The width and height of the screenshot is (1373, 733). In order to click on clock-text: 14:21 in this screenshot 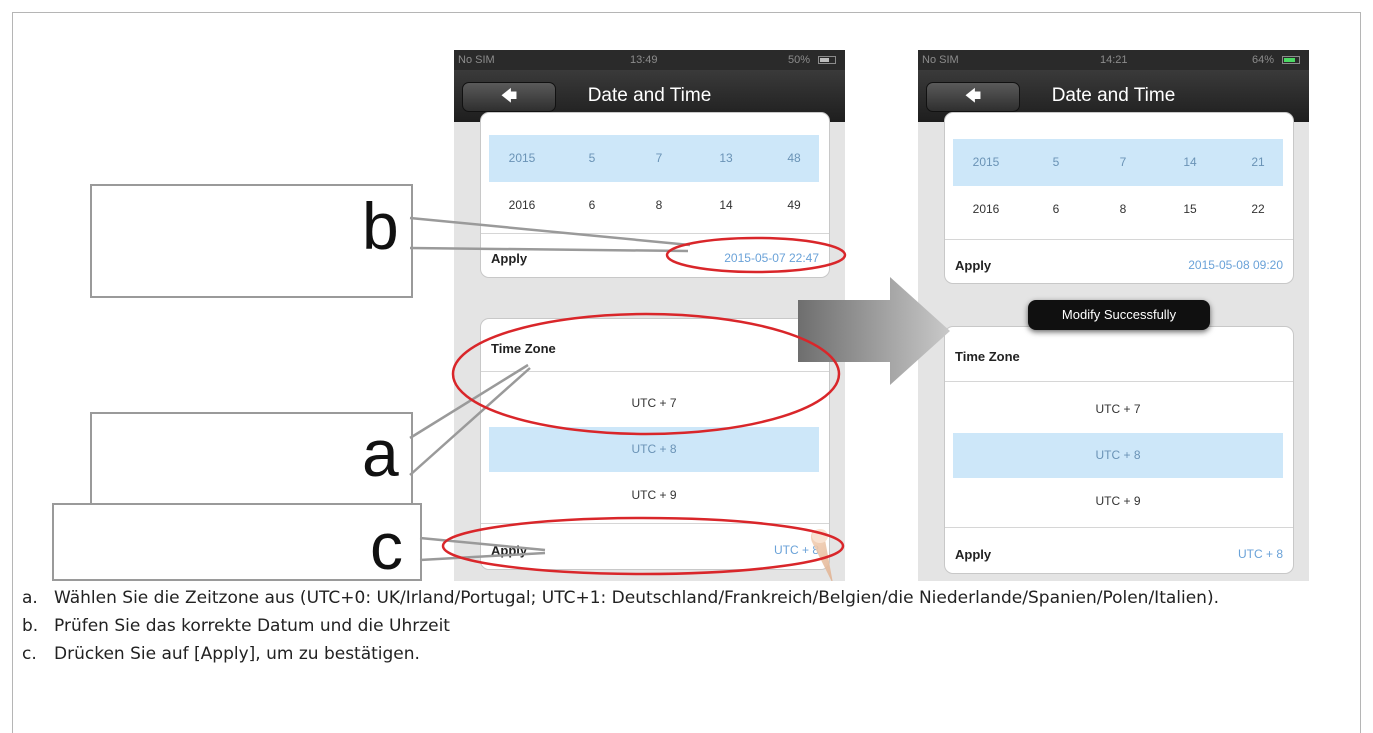, I will do `click(1114, 60)`.